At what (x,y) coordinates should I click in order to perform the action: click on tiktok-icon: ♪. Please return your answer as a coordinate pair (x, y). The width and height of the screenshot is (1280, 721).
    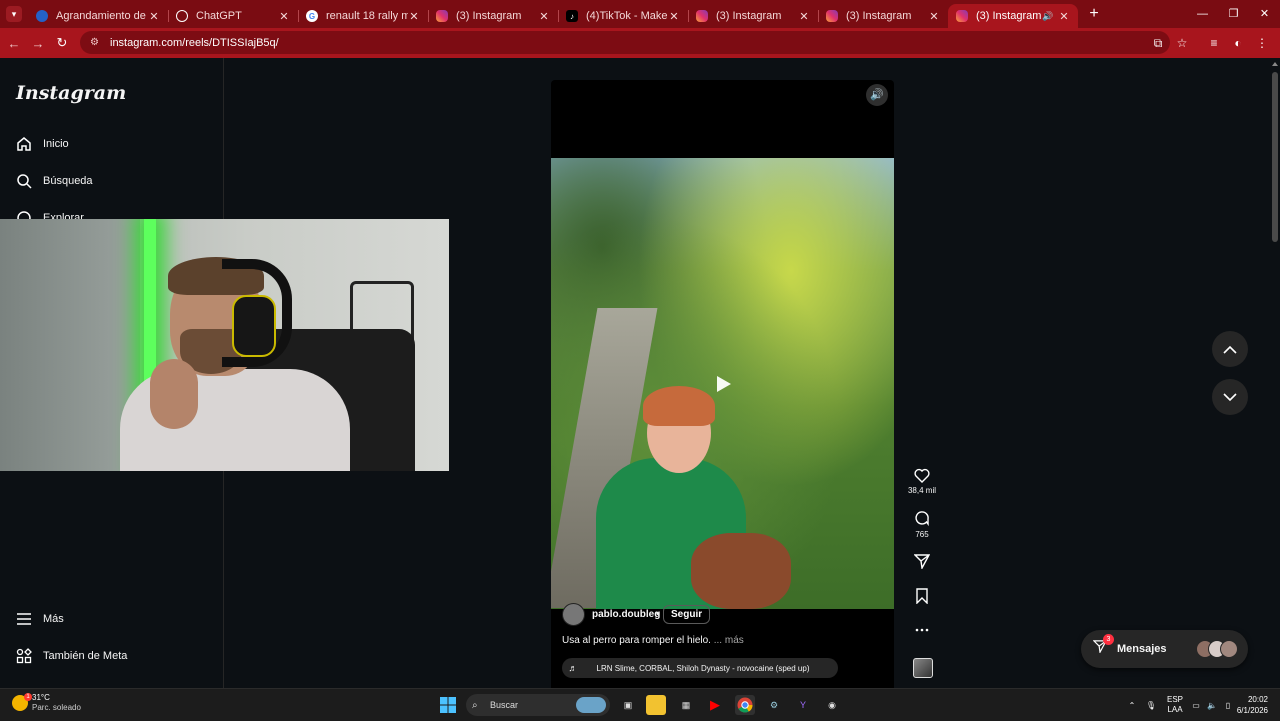
    Looking at the image, I should click on (572, 16).